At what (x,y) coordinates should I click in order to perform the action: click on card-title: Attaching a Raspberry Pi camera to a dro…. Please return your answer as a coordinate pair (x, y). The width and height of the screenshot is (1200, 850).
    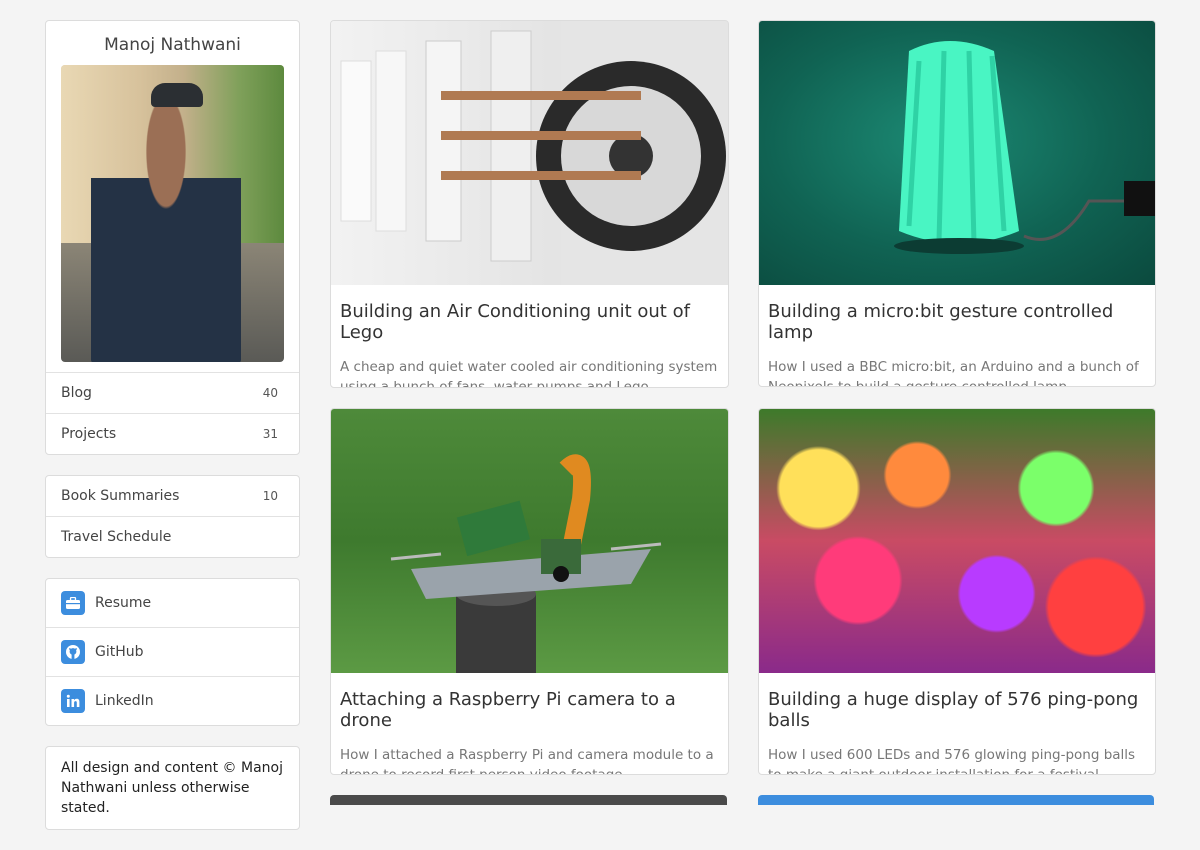
    Looking at the image, I should click on (508, 710).